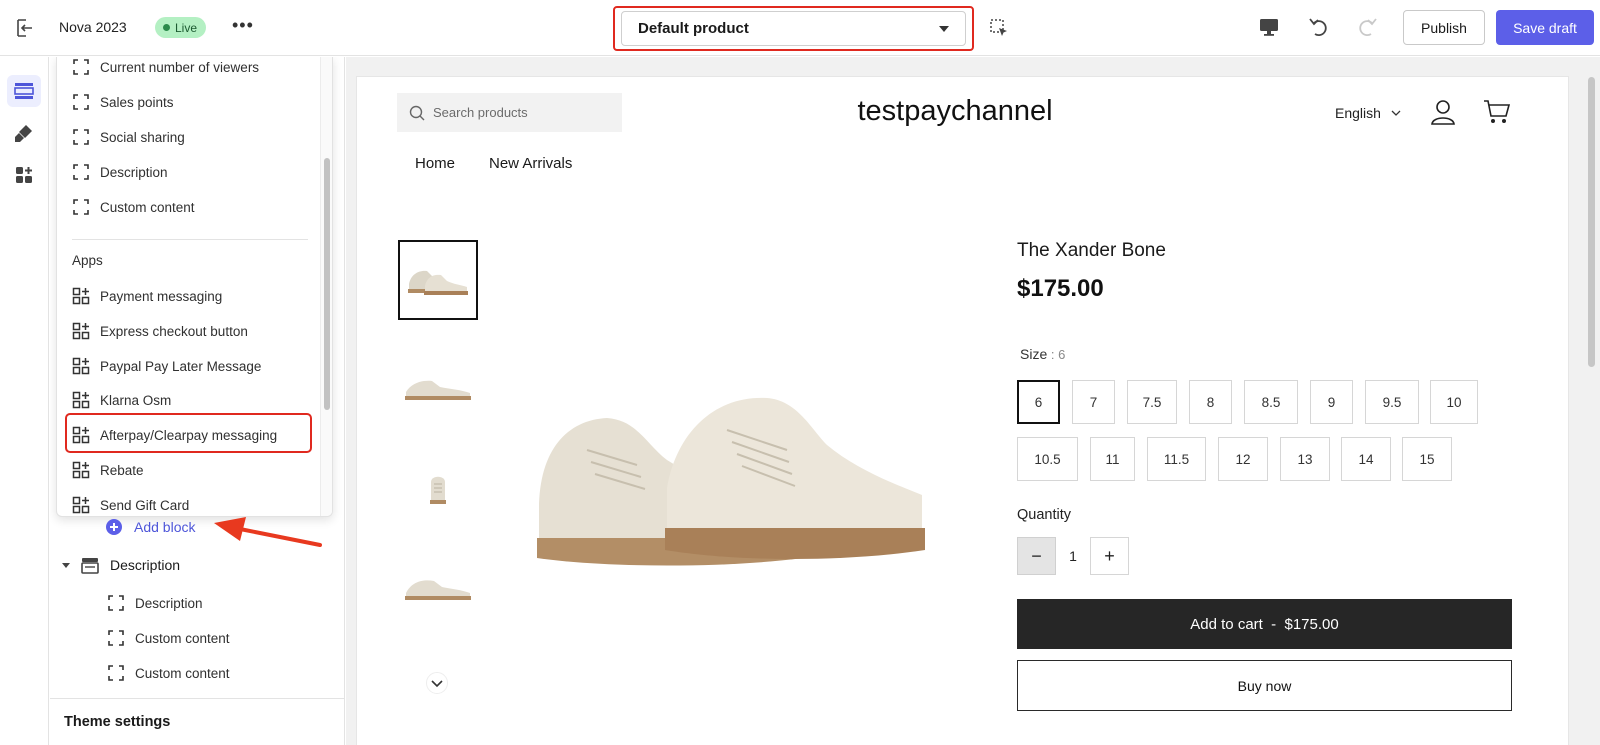 The height and width of the screenshot is (745, 1600). Describe the element at coordinates (160, 331) in the screenshot. I see `app-block-item: Express checkout button` at that location.